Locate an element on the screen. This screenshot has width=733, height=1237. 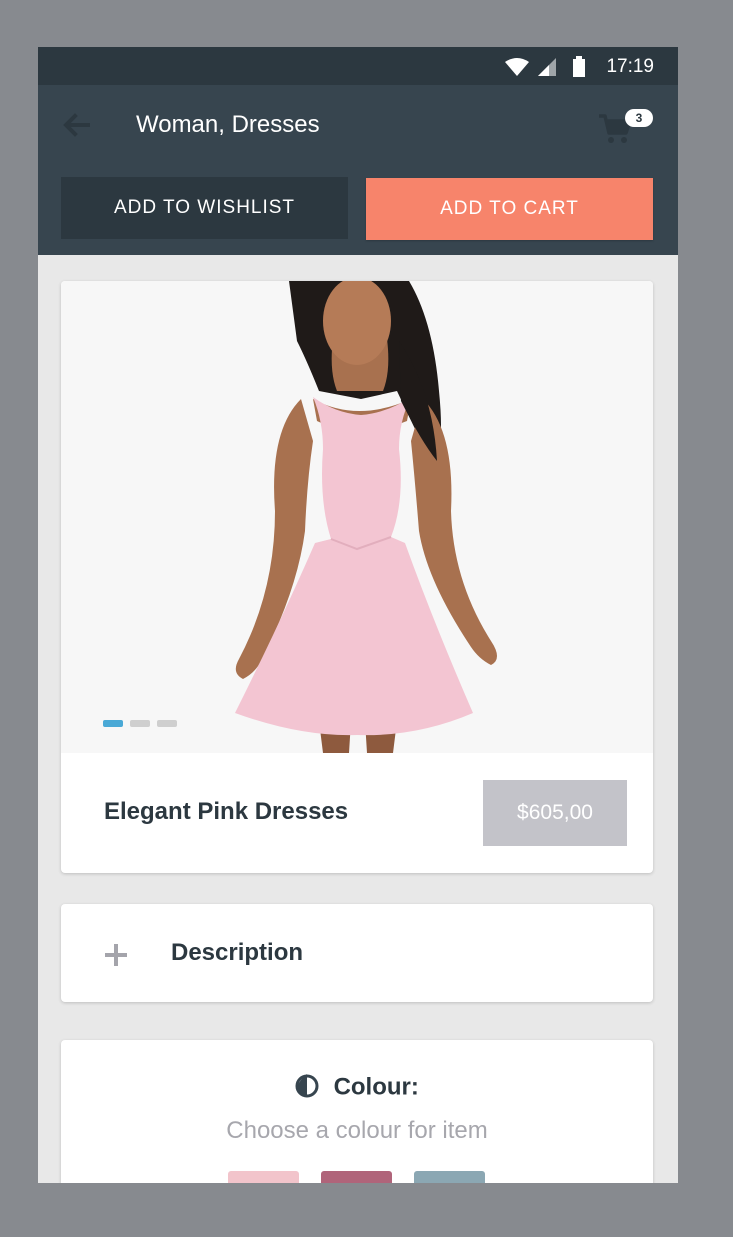
colour-swatch-pink is located at coordinates (263, 1177).